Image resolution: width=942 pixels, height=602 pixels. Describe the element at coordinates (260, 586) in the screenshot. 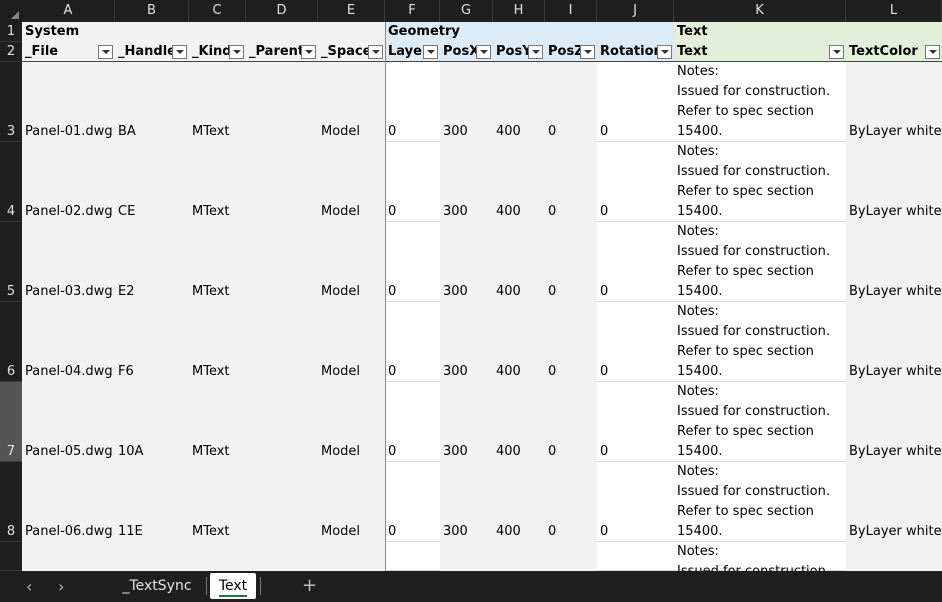

I see `tab-separator` at that location.